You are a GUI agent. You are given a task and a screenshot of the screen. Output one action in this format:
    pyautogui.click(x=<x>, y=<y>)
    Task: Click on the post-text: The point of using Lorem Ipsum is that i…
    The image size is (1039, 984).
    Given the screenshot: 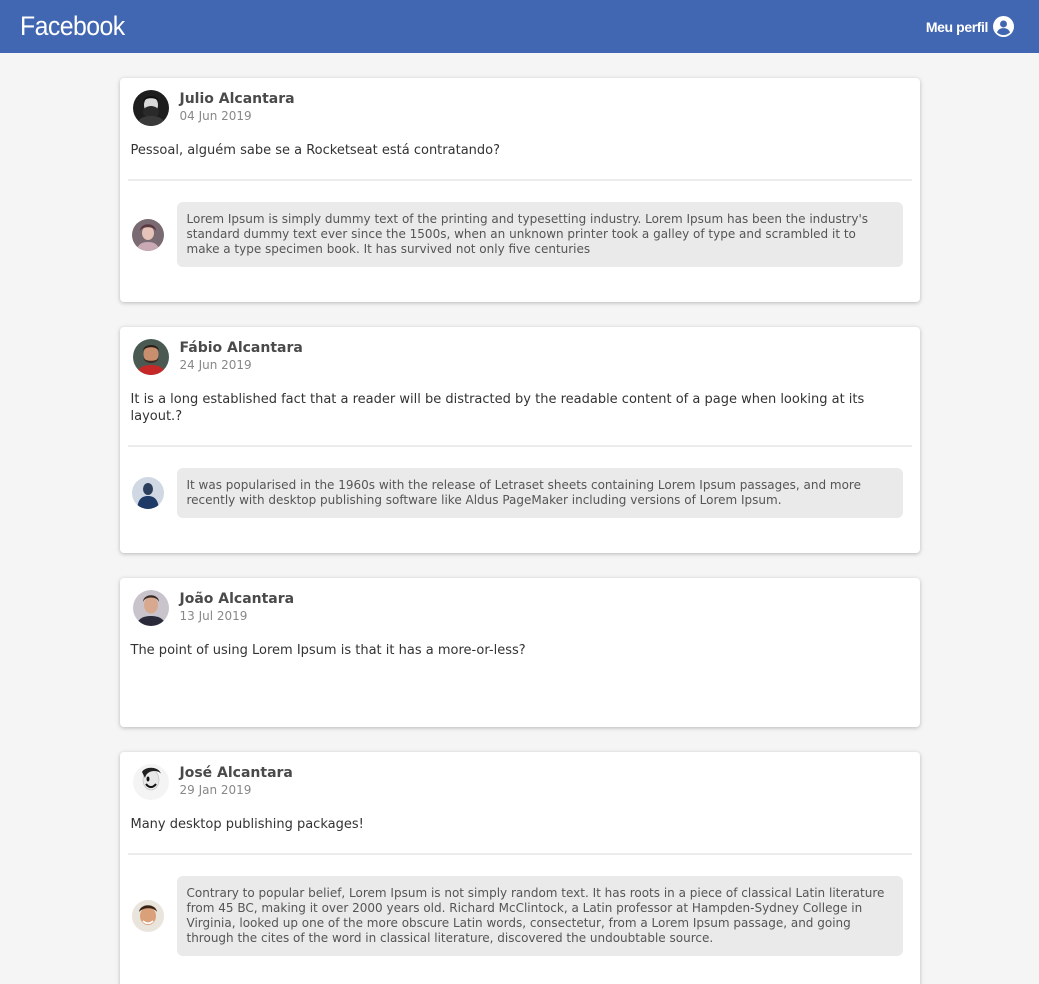 What is the action you would take?
    pyautogui.click(x=328, y=650)
    